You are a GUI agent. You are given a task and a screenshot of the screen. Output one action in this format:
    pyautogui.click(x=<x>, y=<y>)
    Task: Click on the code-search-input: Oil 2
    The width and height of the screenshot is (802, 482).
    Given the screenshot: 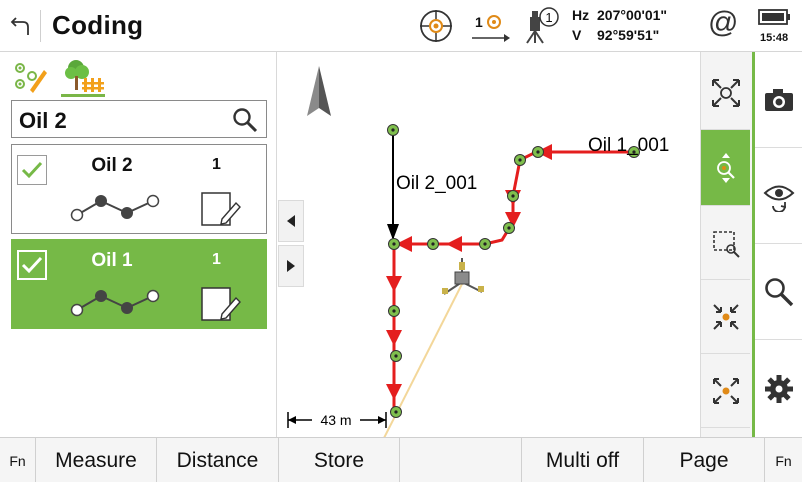 What is the action you would take?
    pyautogui.click(x=139, y=119)
    